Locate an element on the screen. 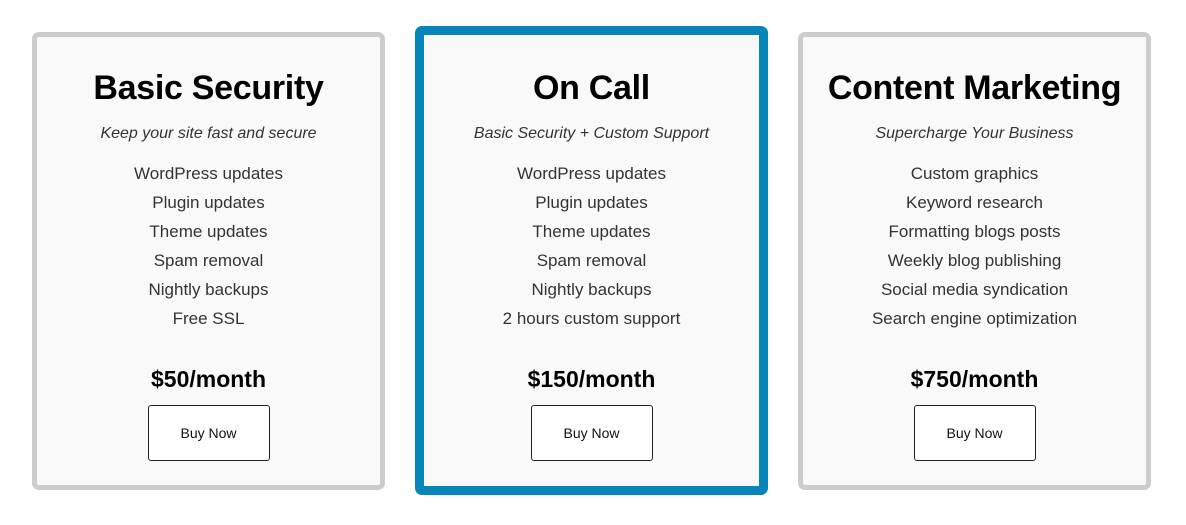 This screenshot has height=525, width=1186. feature-item: Keyword research is located at coordinates (974, 202).